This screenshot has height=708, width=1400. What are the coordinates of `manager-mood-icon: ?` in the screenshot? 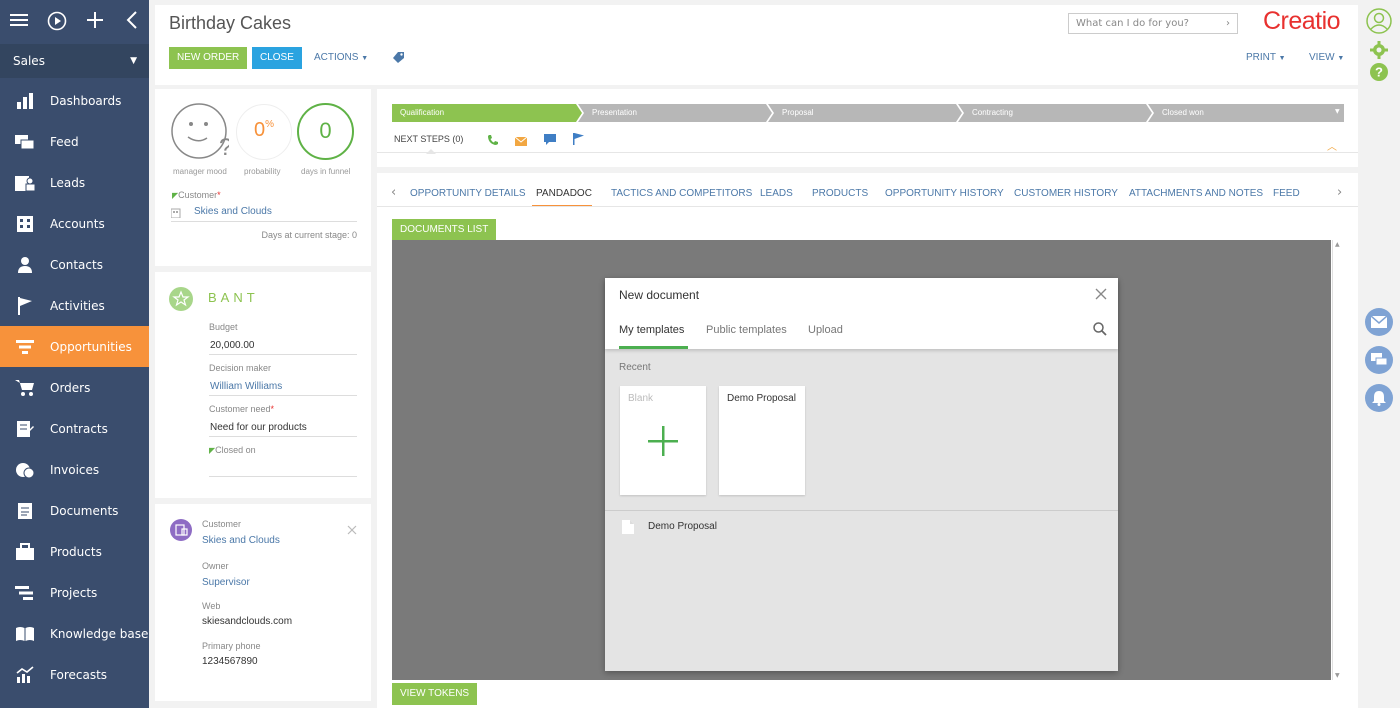 It's located at (201, 134).